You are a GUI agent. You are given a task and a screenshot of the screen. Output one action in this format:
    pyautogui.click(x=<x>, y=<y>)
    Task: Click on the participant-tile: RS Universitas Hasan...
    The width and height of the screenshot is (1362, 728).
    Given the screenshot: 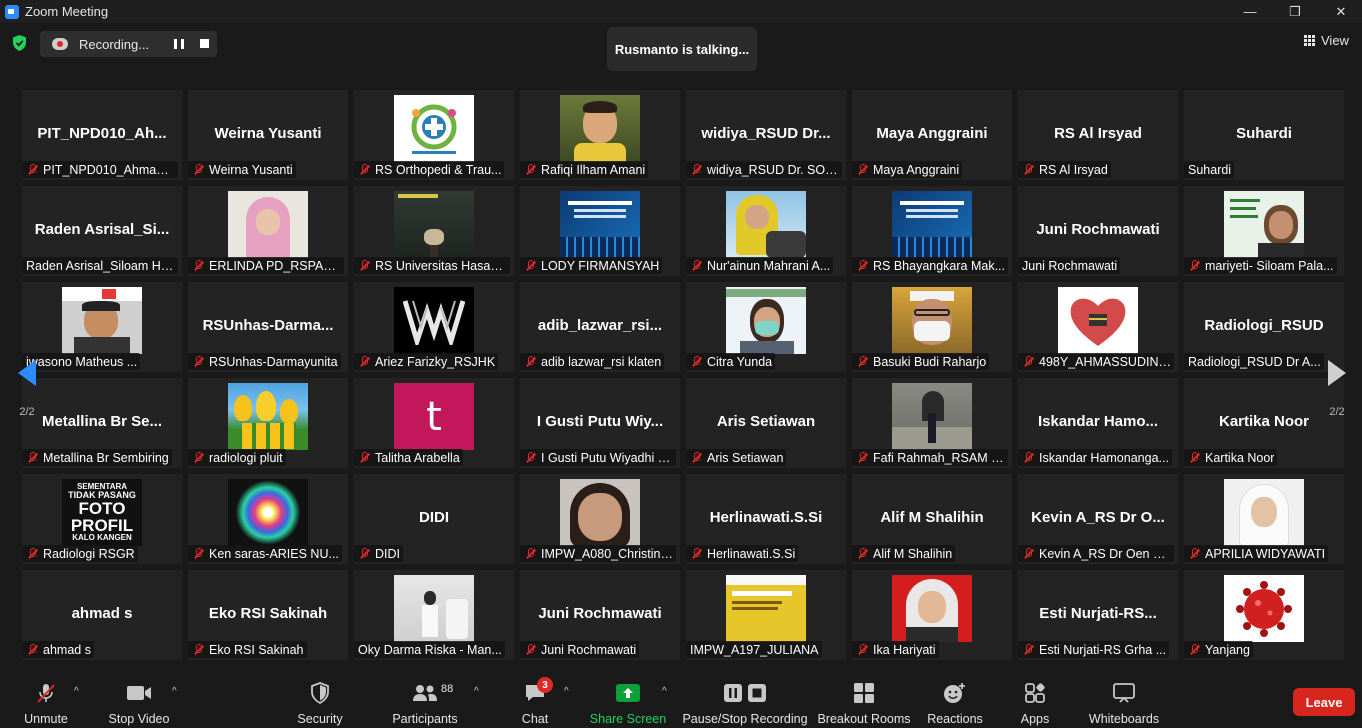 What is the action you would take?
    pyautogui.click(x=434, y=231)
    